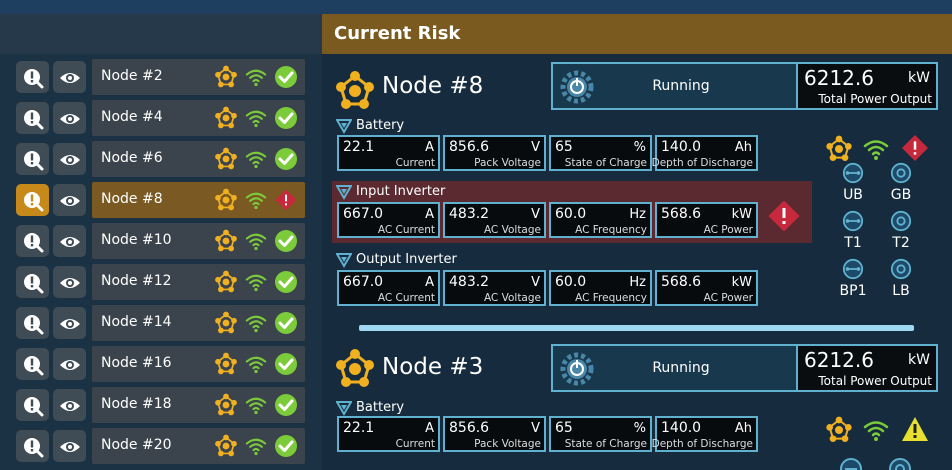 The height and width of the screenshot is (470, 952). I want to click on metric-label: Pack Voltage, so click(507, 163).